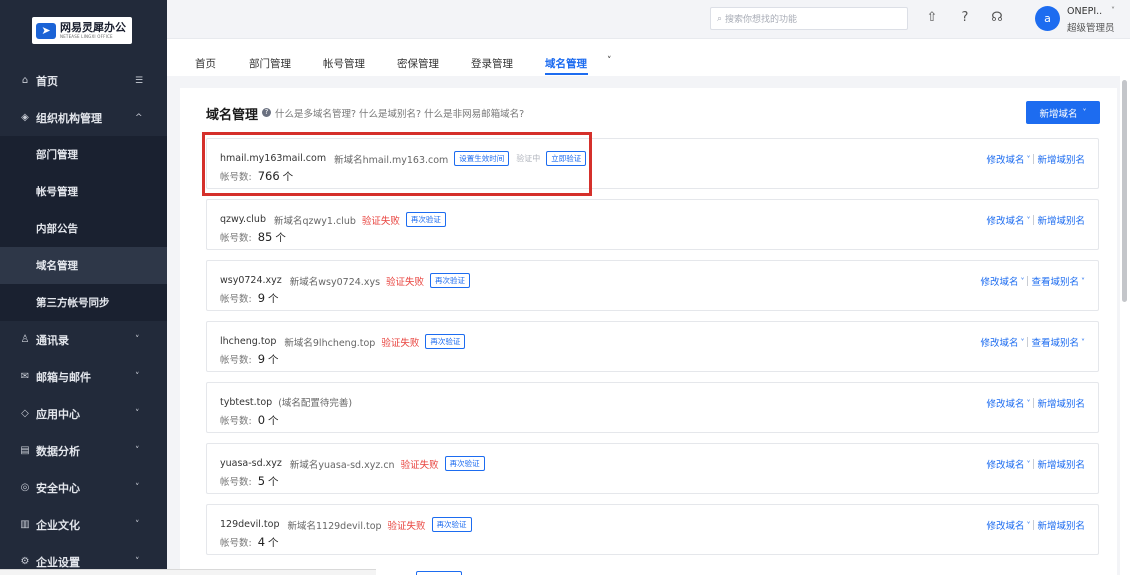  What do you see at coordinates (139, 118) in the screenshot?
I see `chevron-up-icon: ^` at bounding box center [139, 118].